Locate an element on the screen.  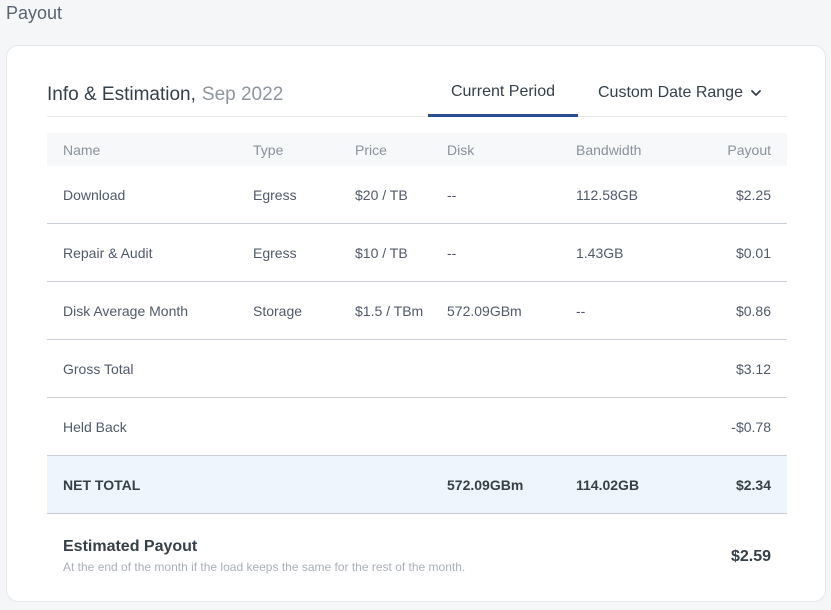
cell-name: Download is located at coordinates (94, 194).